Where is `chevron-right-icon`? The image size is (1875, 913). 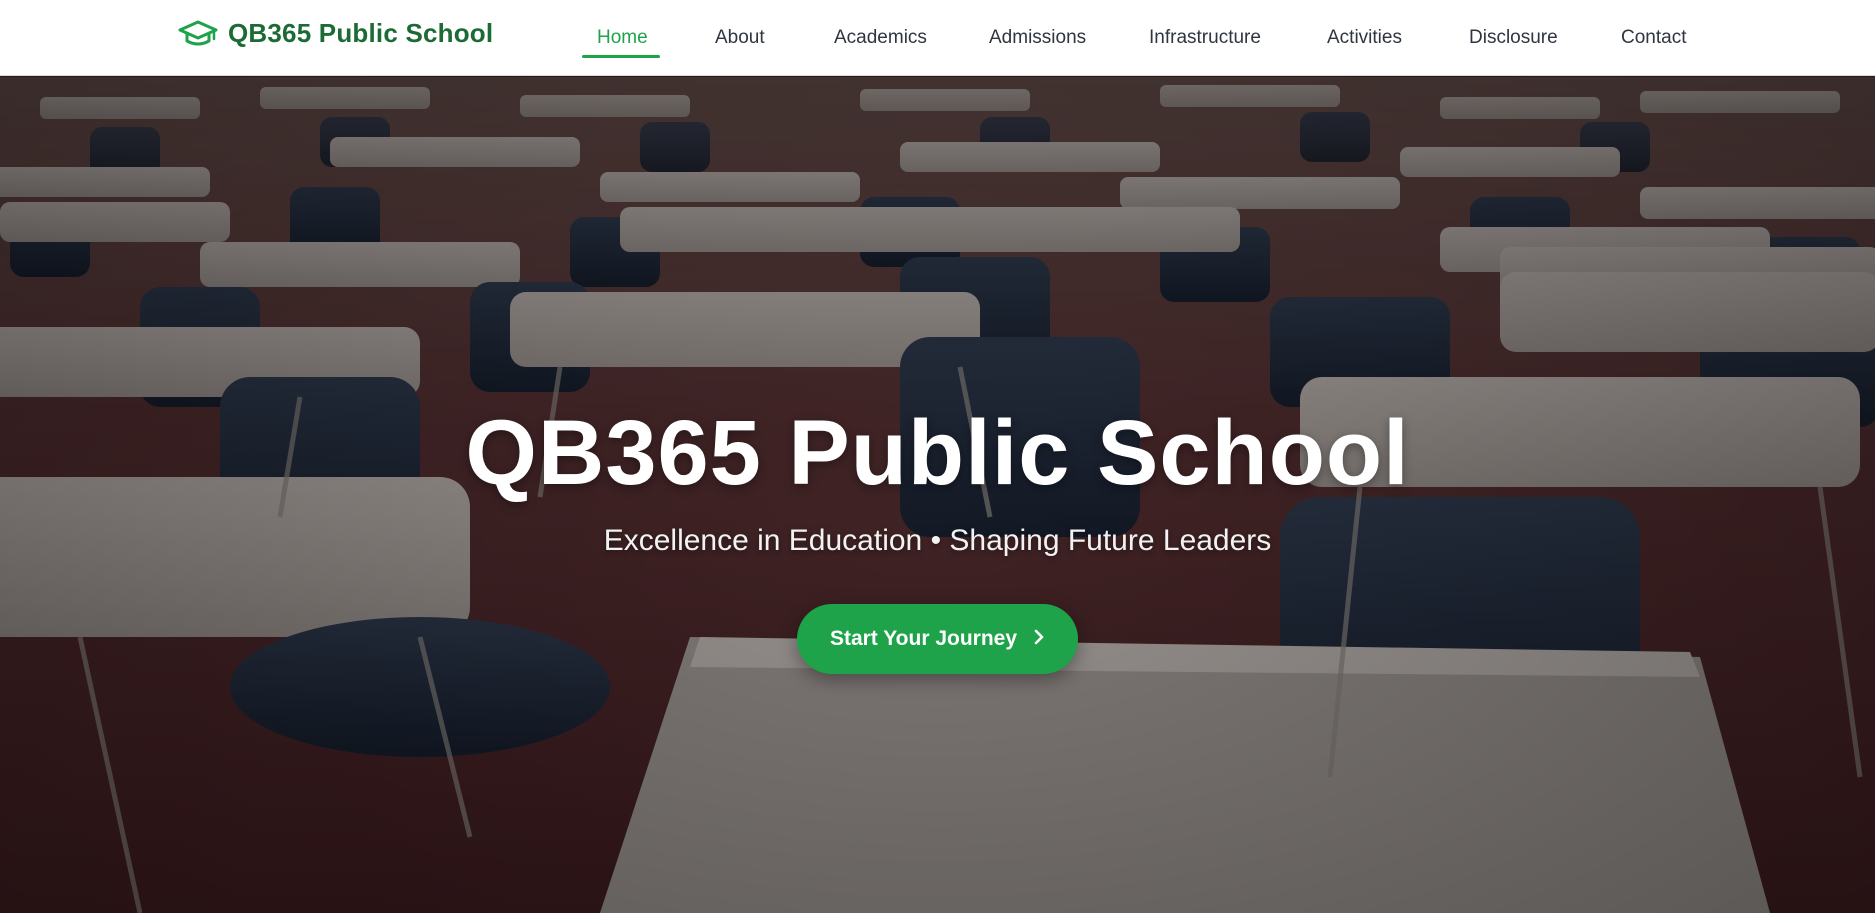
chevron-right-icon is located at coordinates (1039, 639).